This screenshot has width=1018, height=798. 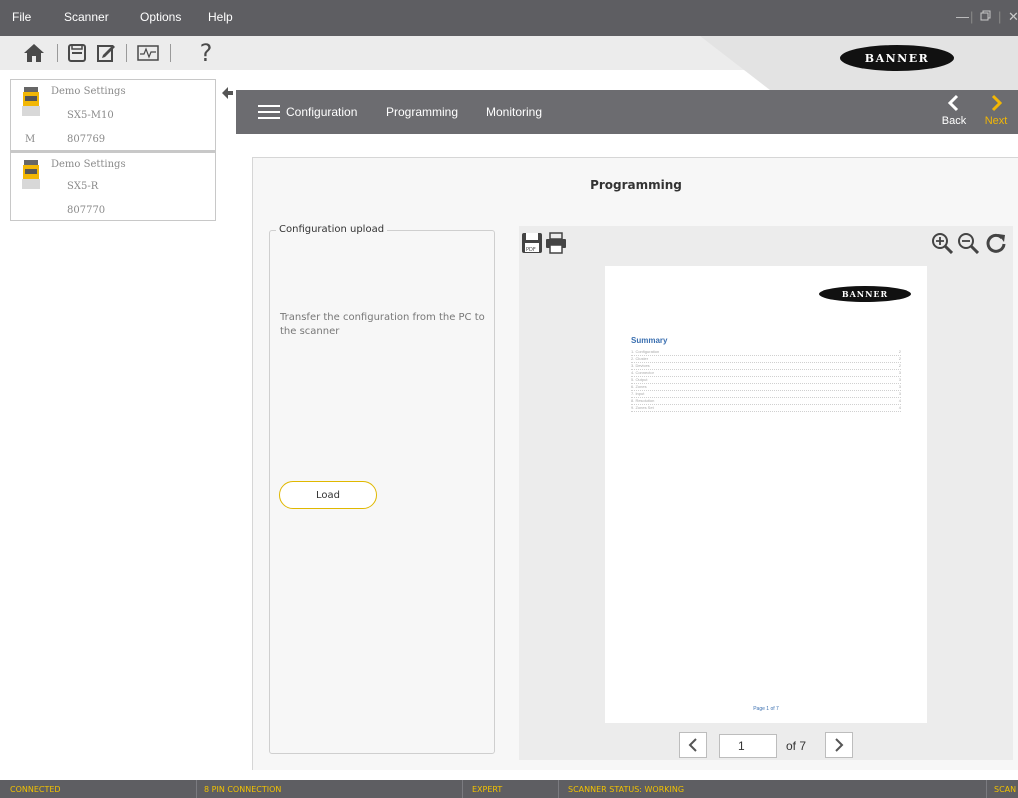 What do you see at coordinates (636, 185) in the screenshot?
I see `page-title: Programming` at bounding box center [636, 185].